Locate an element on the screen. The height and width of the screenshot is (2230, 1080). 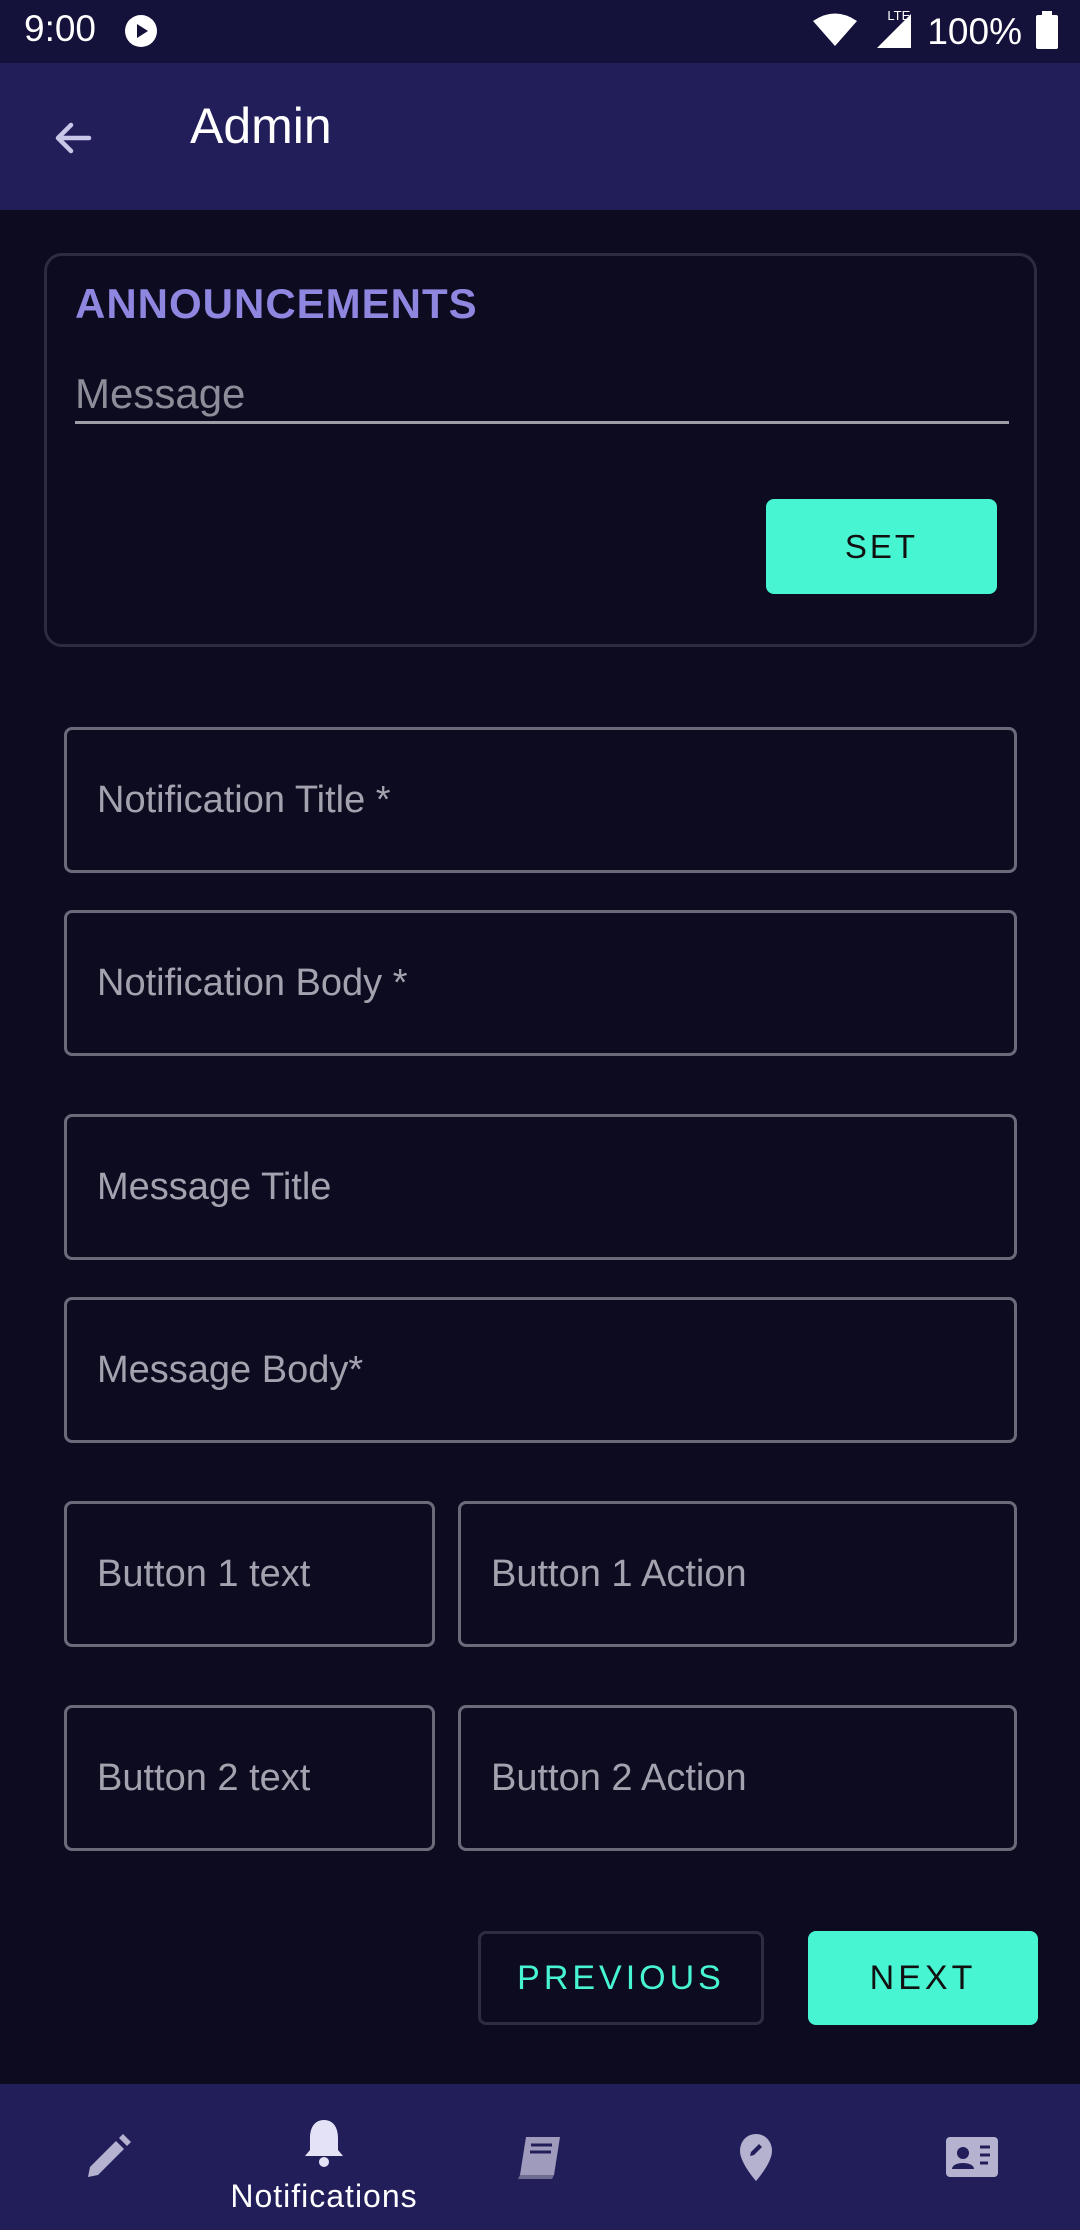
network-type-label: LTE is located at coordinates (899, 15).